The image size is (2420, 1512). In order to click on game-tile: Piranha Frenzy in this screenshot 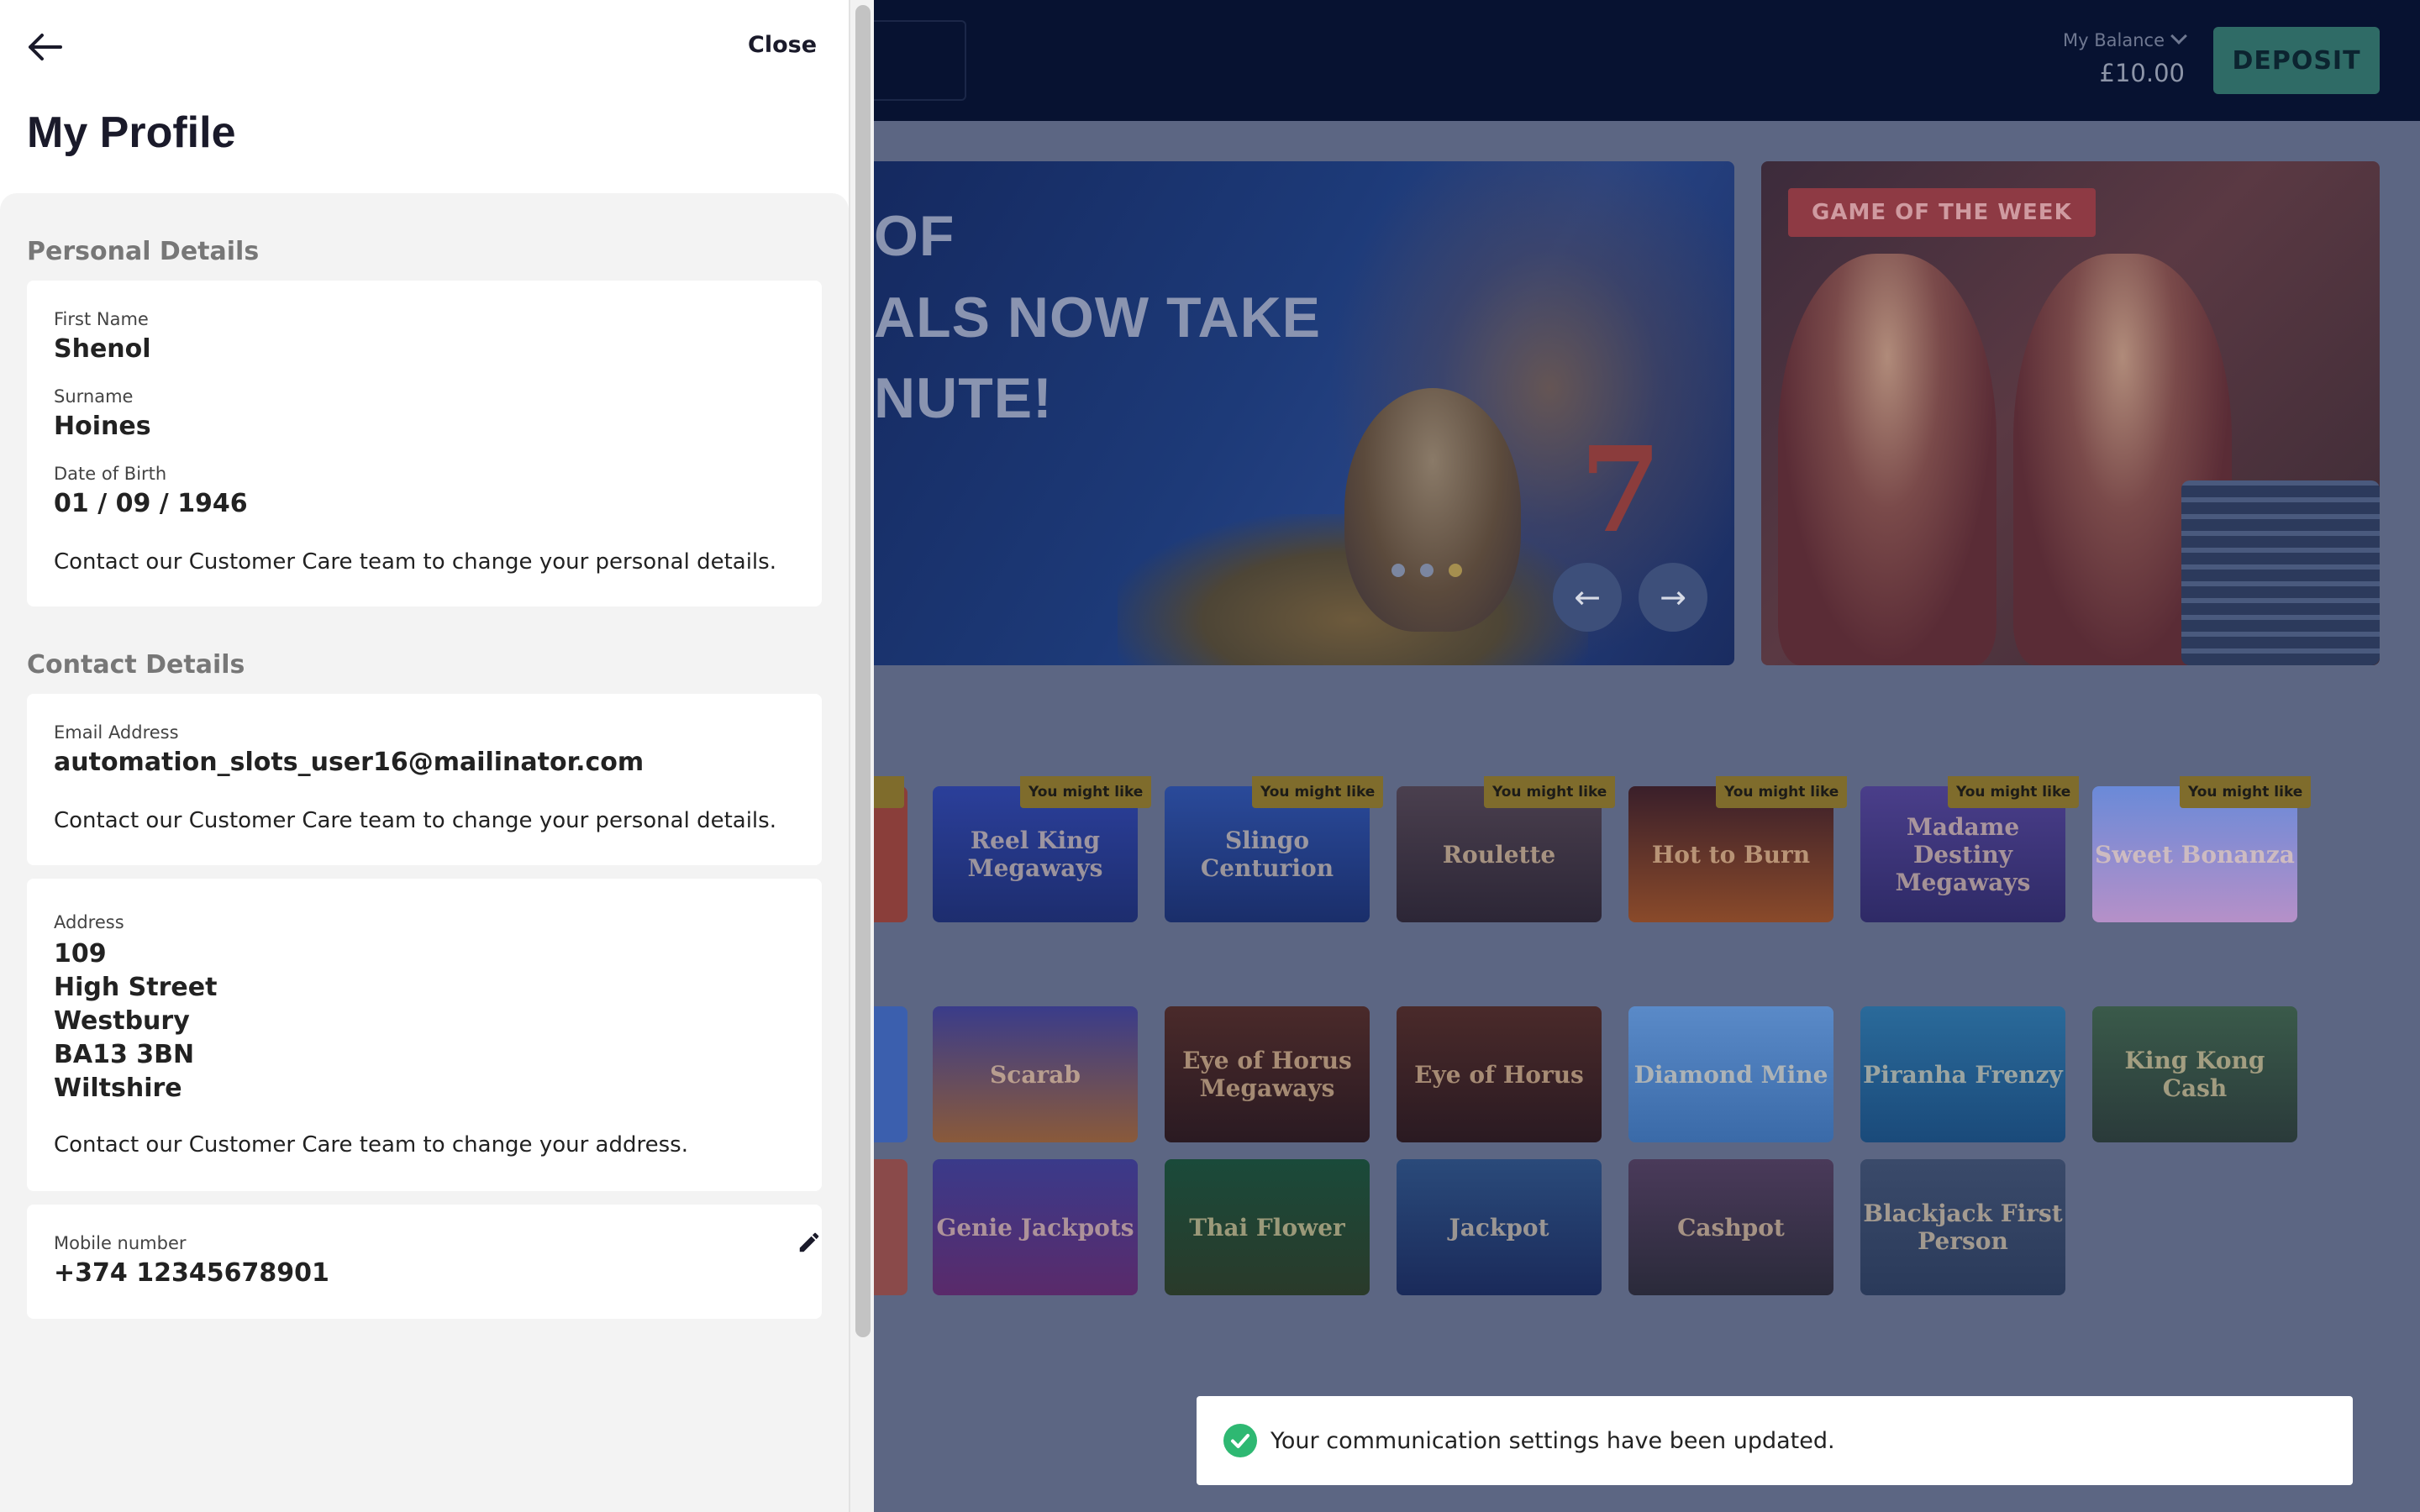, I will do `click(1963, 1074)`.